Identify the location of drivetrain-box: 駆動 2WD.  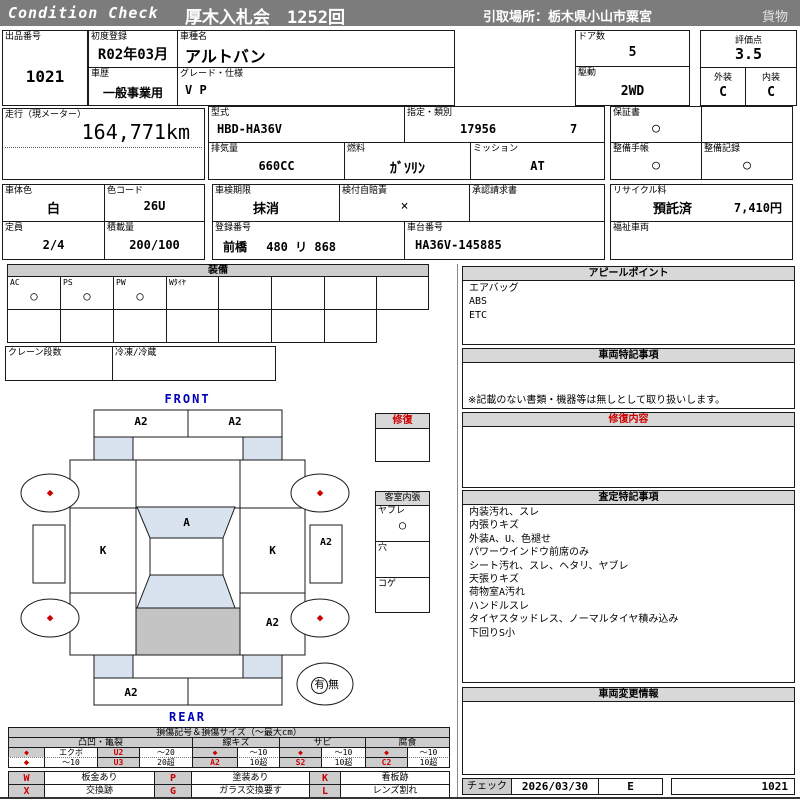
(632, 86).